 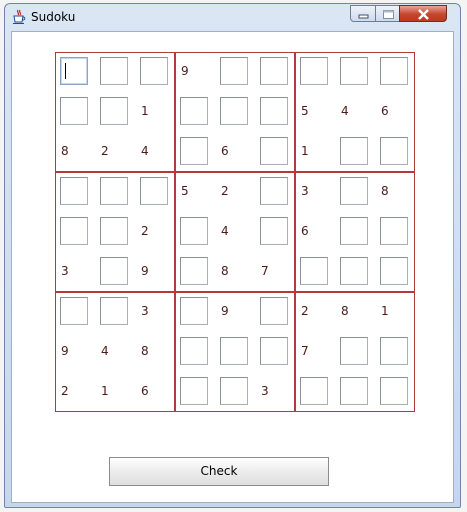 What do you see at coordinates (65, 71) in the screenshot?
I see `text-caret` at bounding box center [65, 71].